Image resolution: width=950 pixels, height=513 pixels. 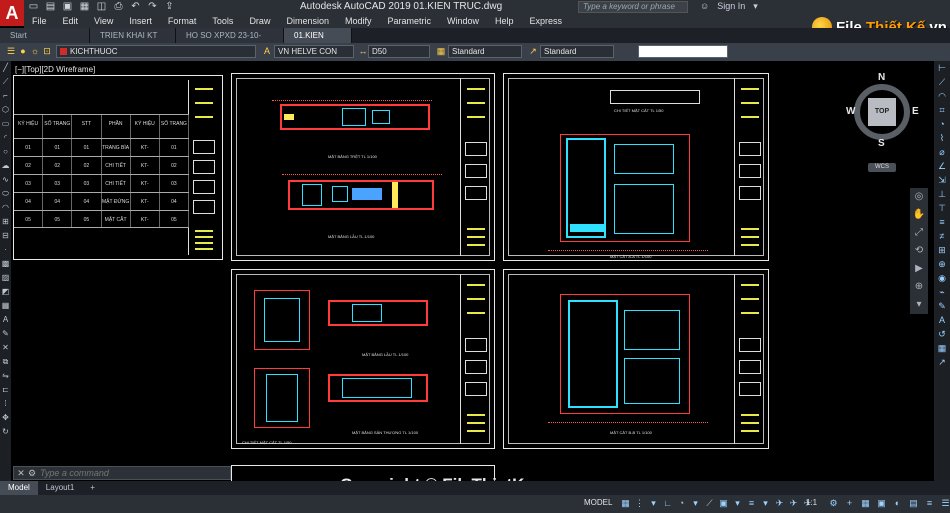 I want to click on dimension-space-icon: ≡, so click(x=942, y=222).